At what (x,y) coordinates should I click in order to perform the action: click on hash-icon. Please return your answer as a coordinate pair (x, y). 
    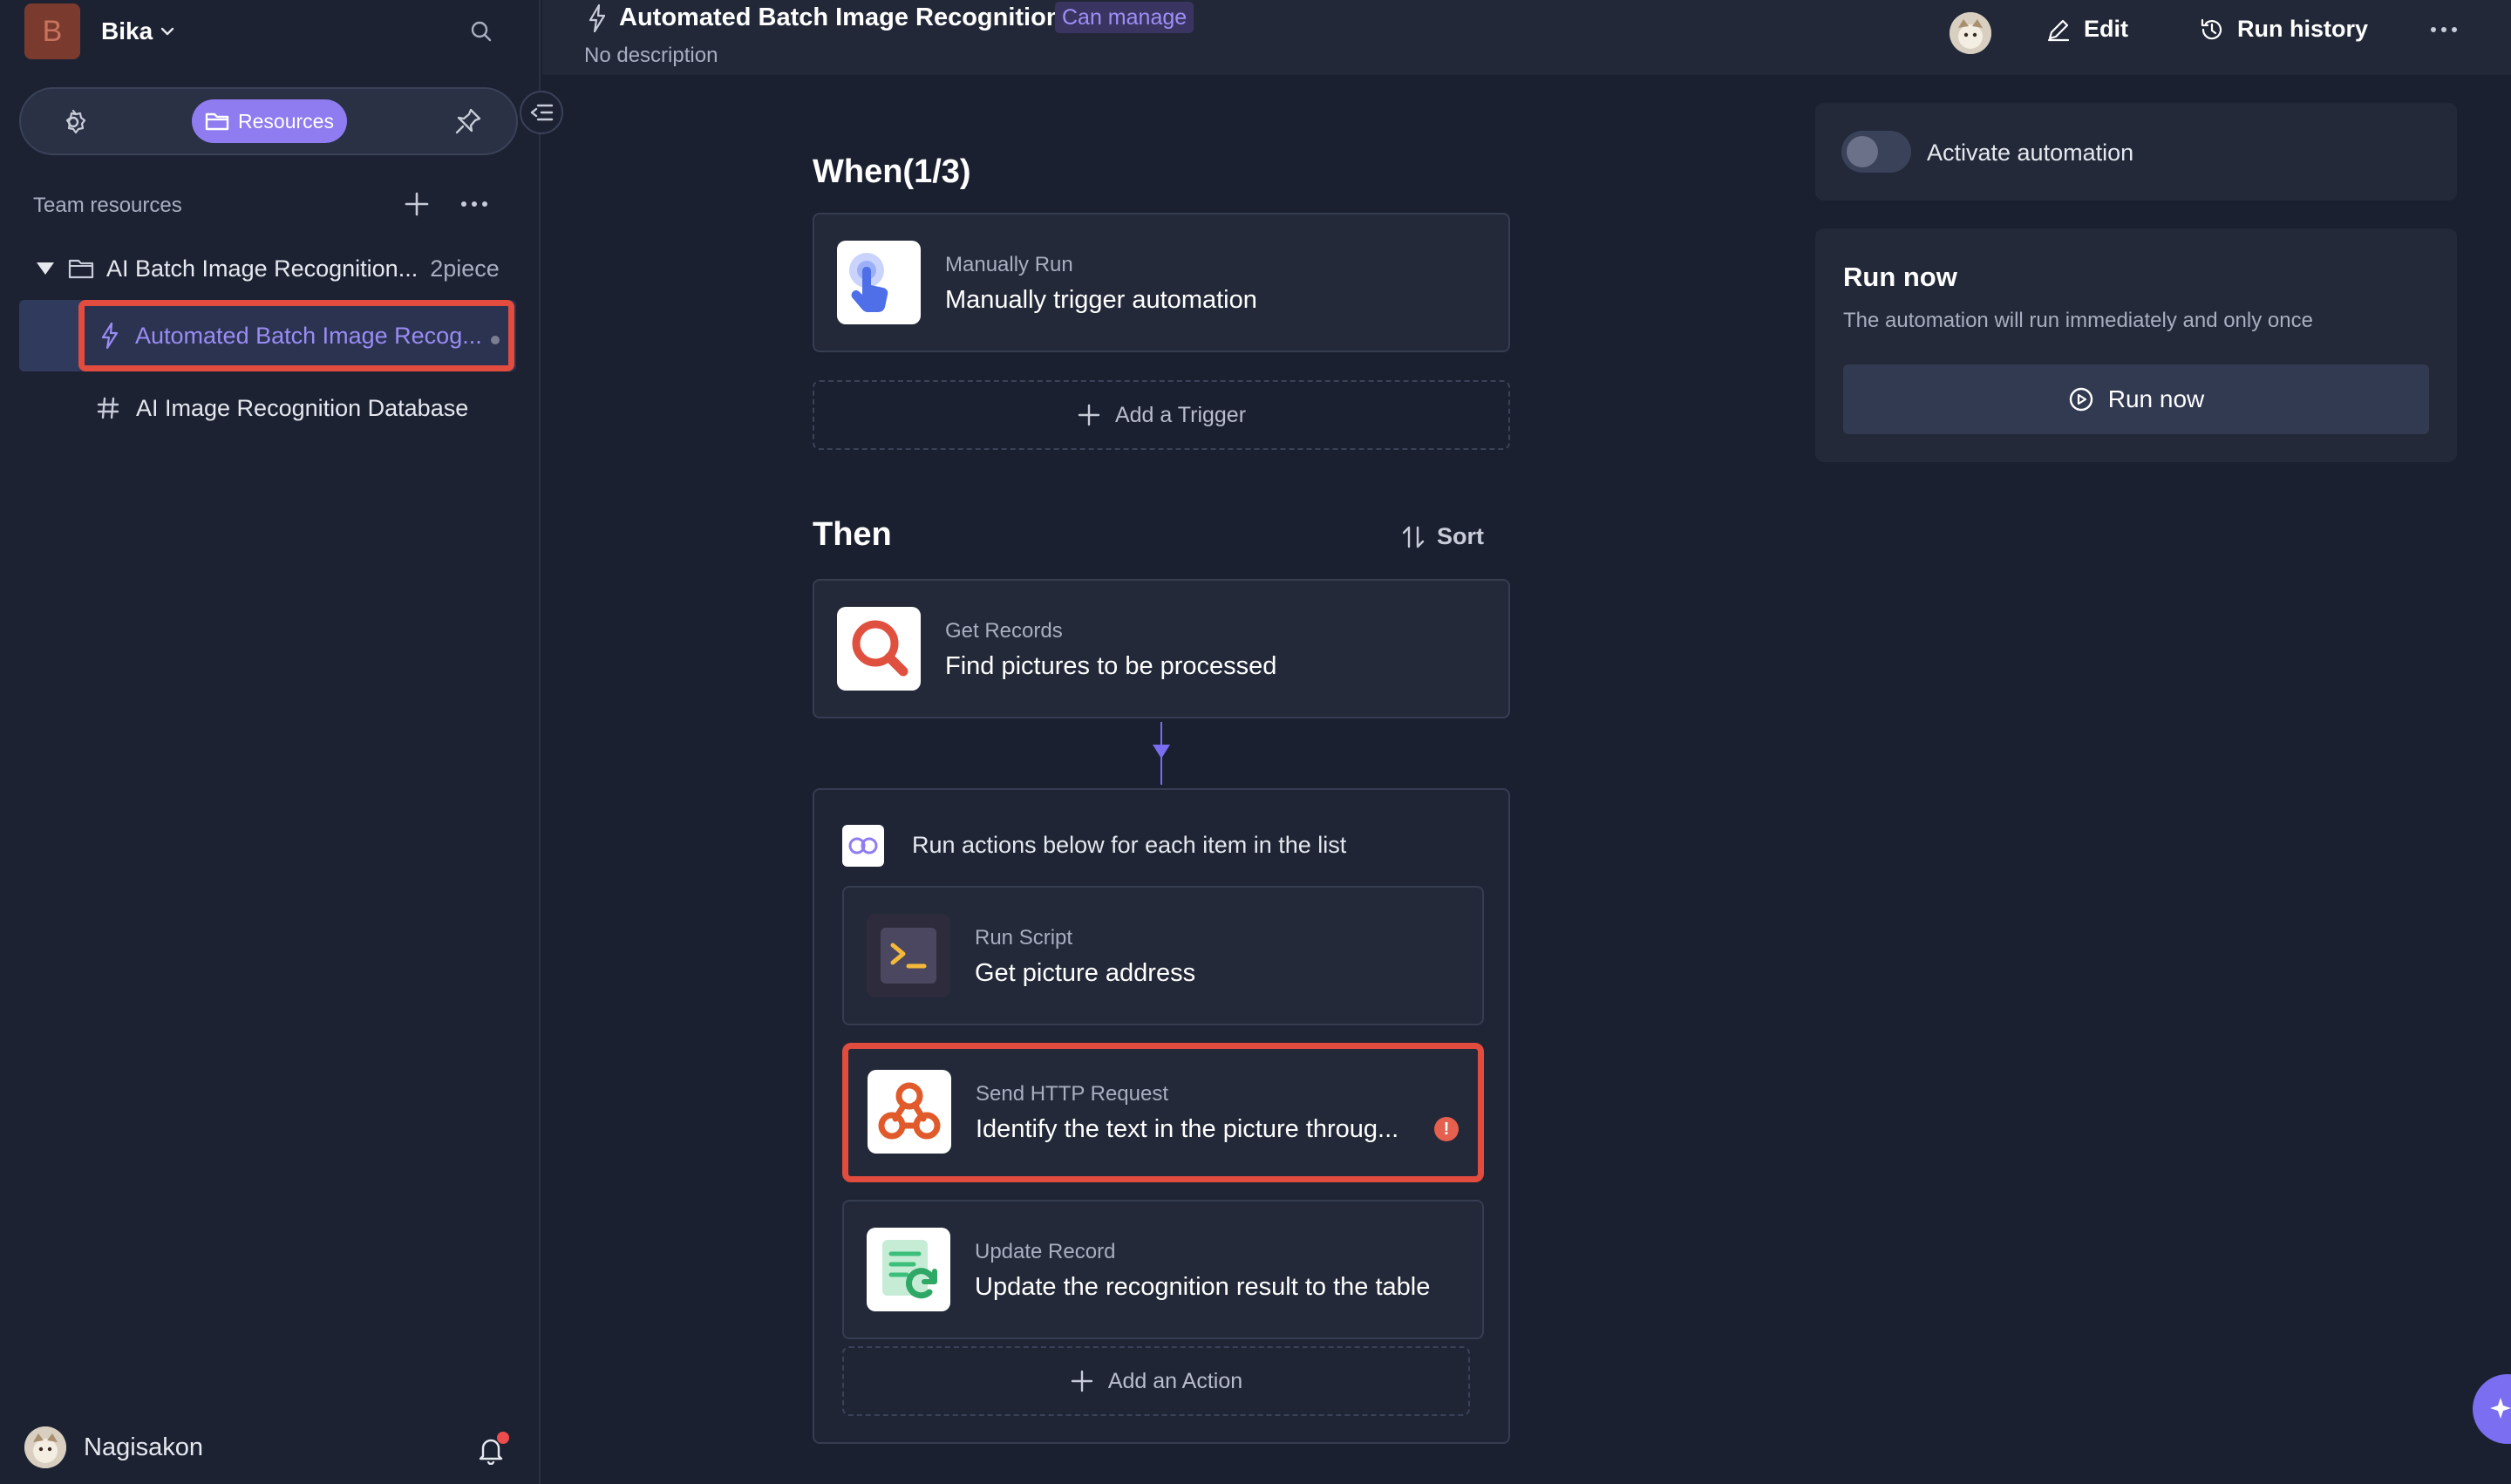
    Looking at the image, I should click on (108, 408).